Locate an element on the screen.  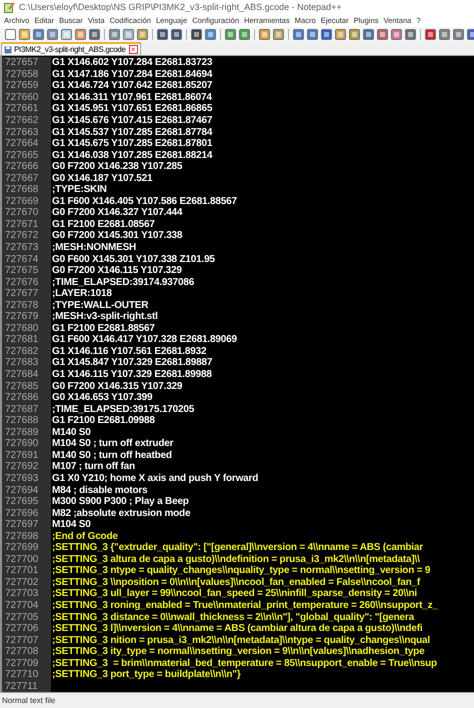
code-line: M300 S900 P300 ; Play a Beep is located at coordinates (120, 502).